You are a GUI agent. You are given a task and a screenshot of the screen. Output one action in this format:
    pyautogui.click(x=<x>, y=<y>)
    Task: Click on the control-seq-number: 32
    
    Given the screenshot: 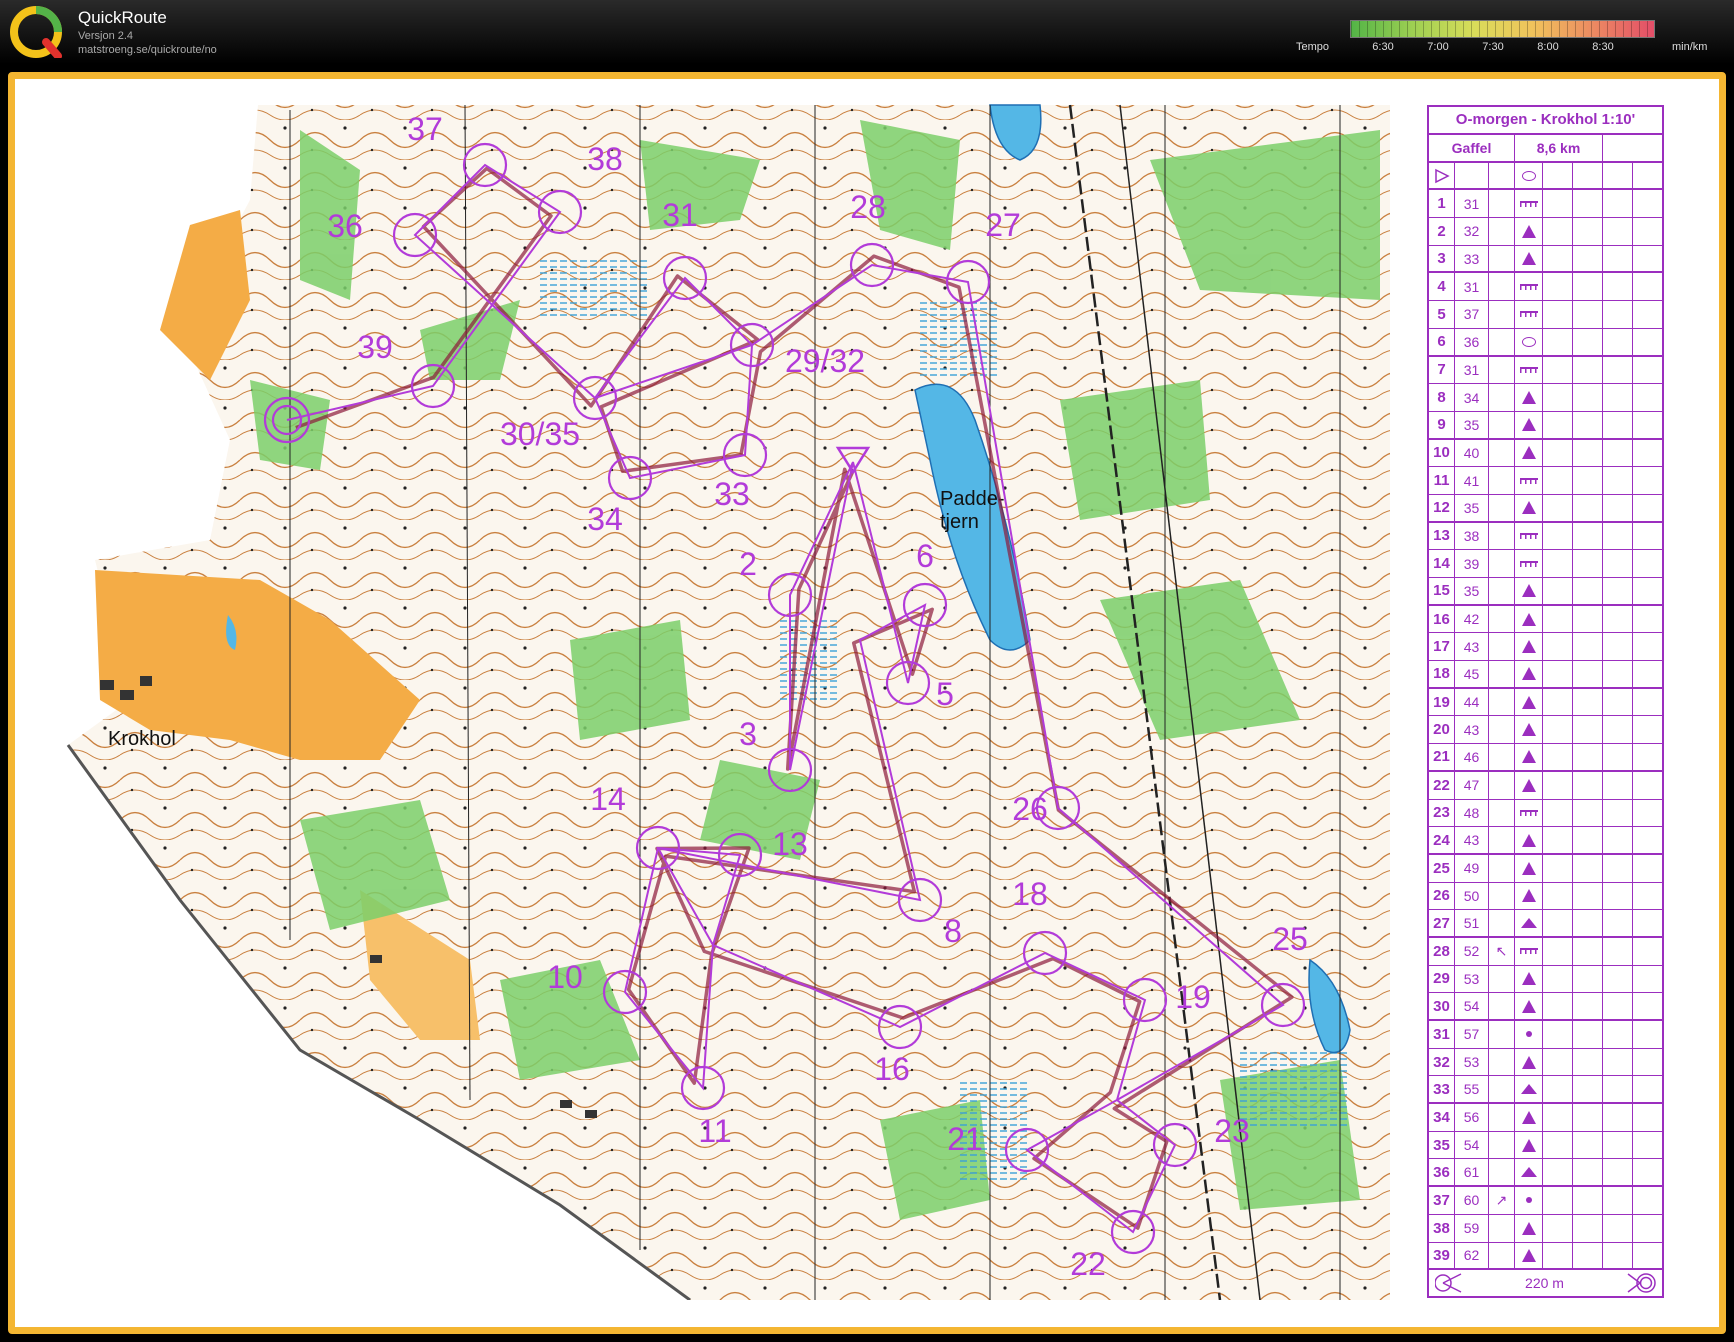 What is the action you would take?
    pyautogui.click(x=1442, y=1062)
    